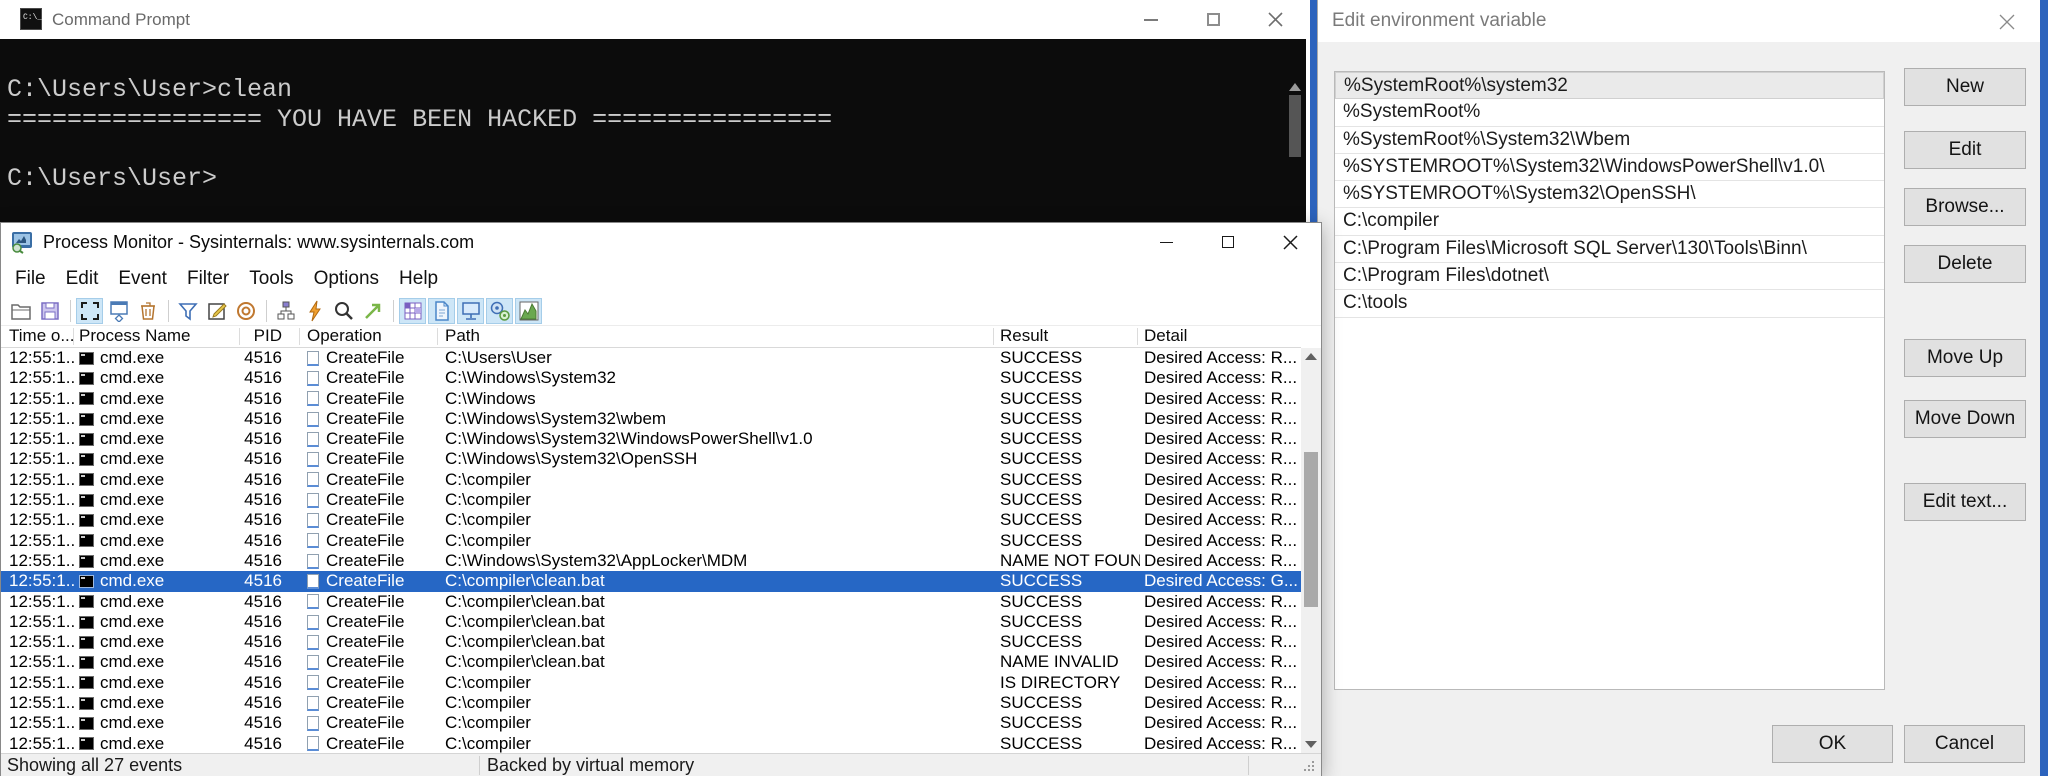  I want to click on column-header-detail: Detail, so click(1221, 336).